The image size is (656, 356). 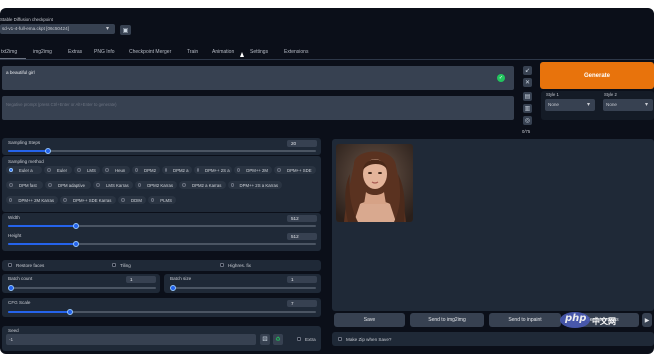 I want to click on tiling-checkbox, so click(x=114, y=265).